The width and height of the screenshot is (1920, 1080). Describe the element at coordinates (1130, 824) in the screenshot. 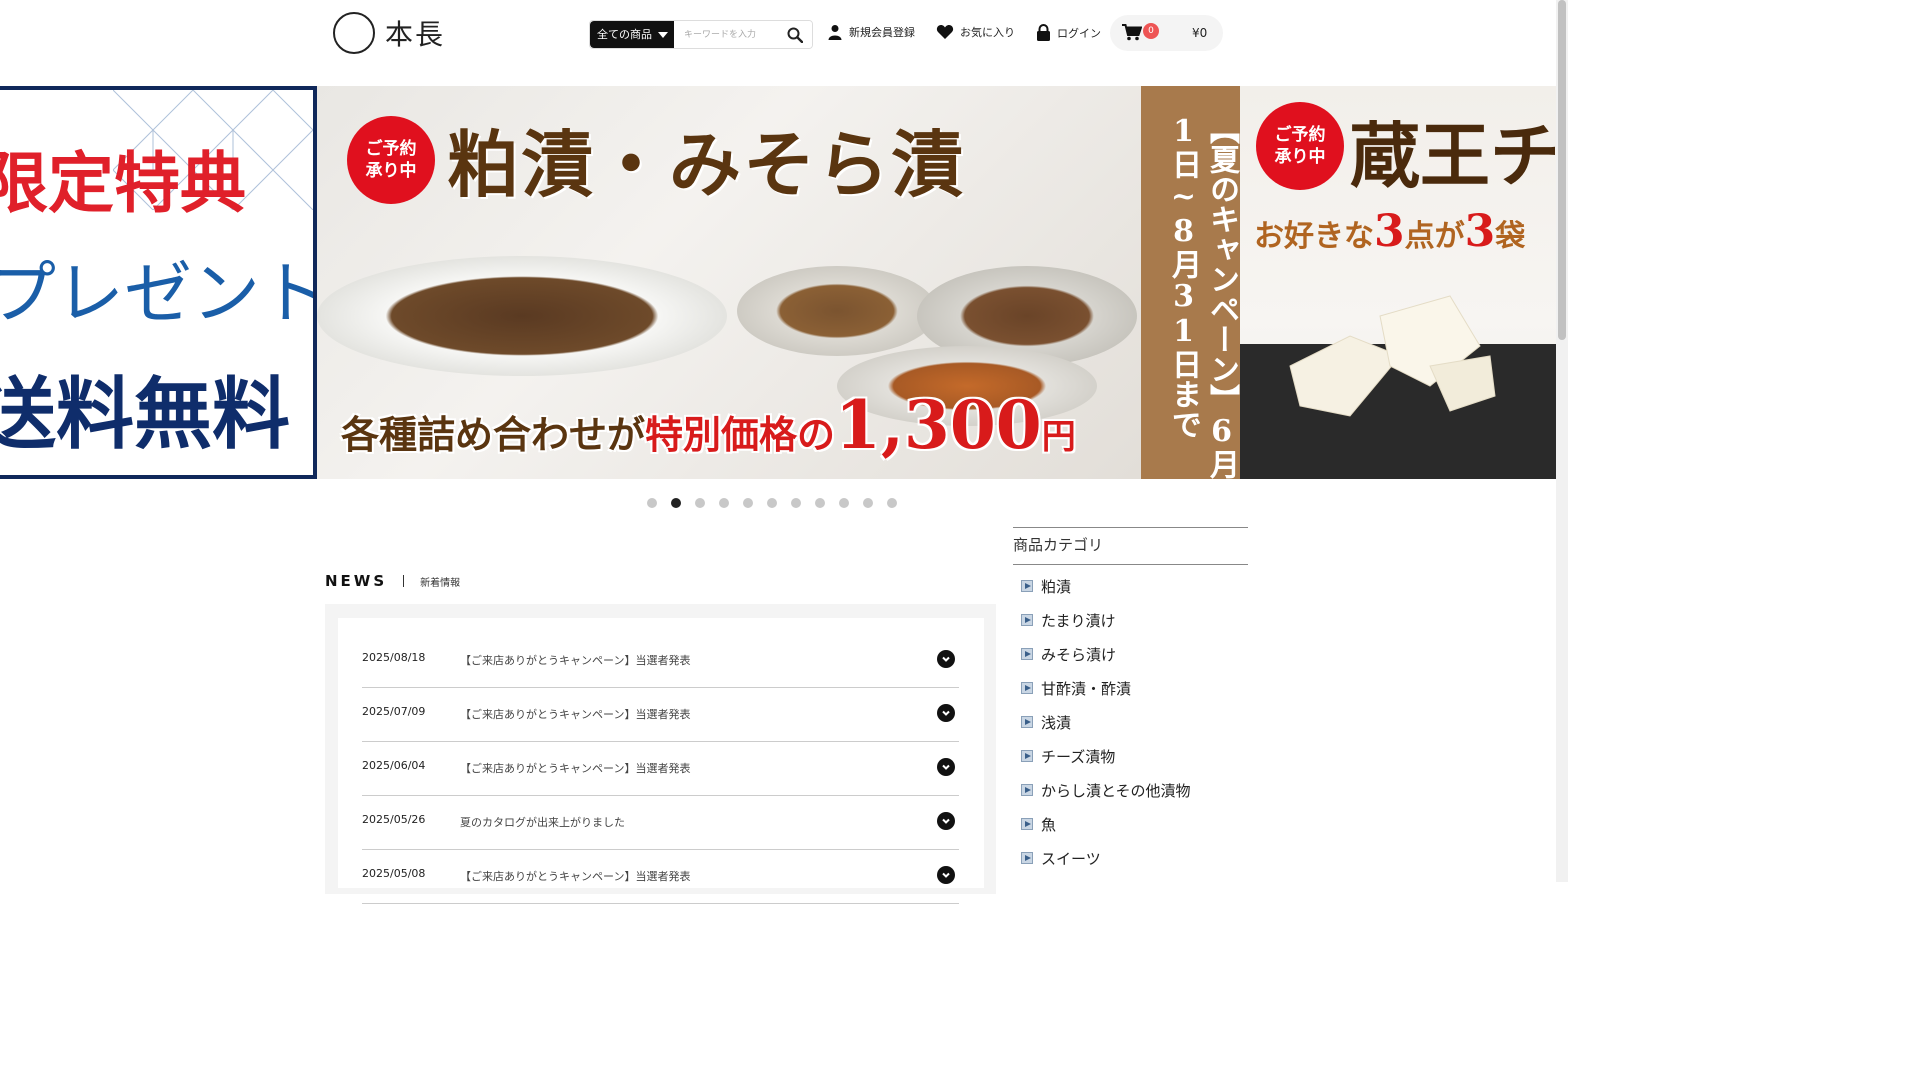

I see `category-item: 魚` at that location.